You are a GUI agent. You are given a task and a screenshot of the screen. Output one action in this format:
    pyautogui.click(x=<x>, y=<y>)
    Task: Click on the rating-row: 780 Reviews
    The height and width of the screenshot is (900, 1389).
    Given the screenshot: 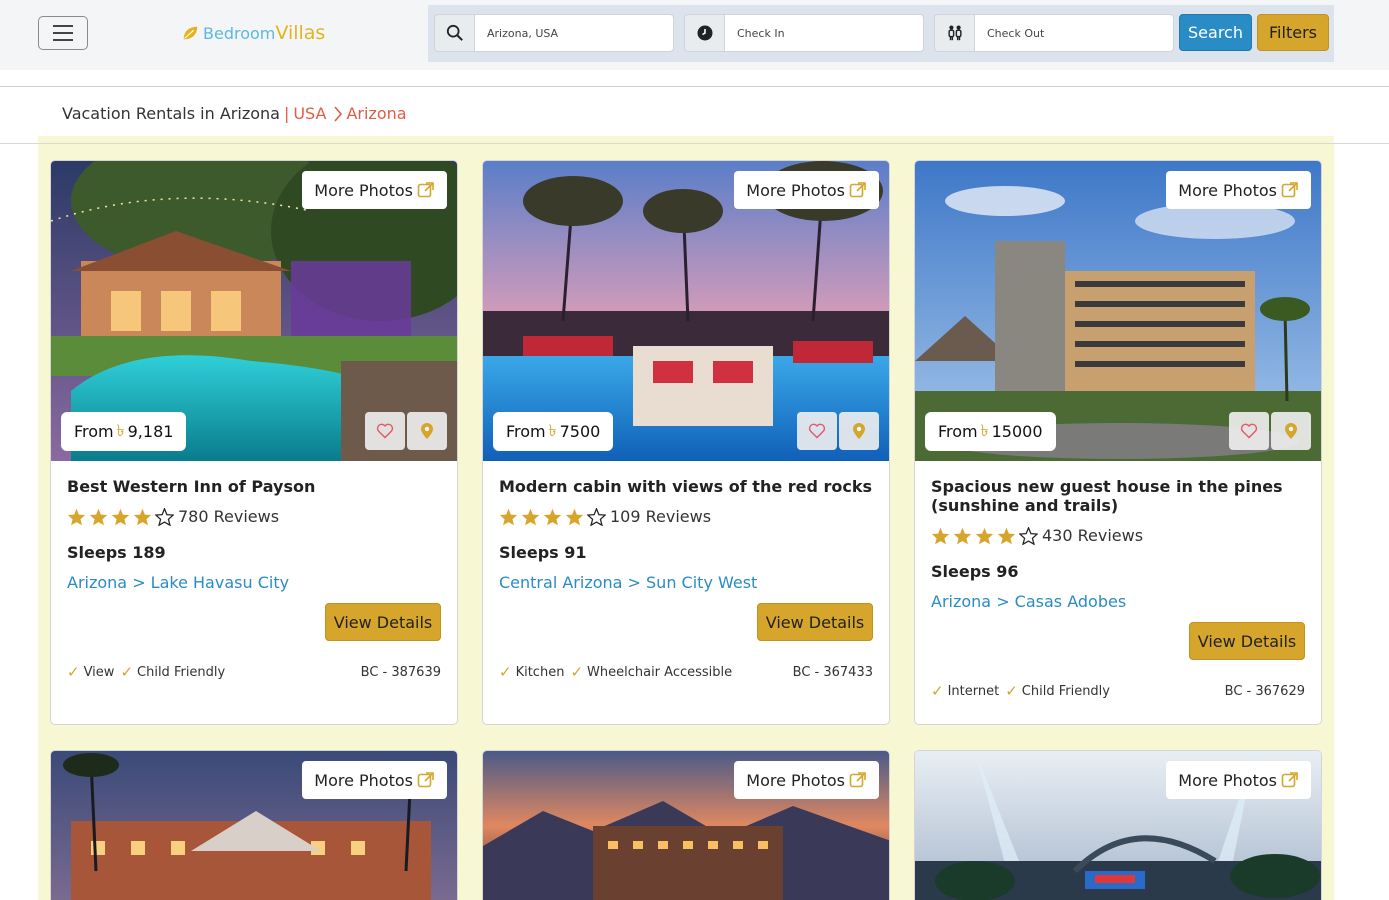 What is the action you would take?
    pyautogui.click(x=254, y=516)
    